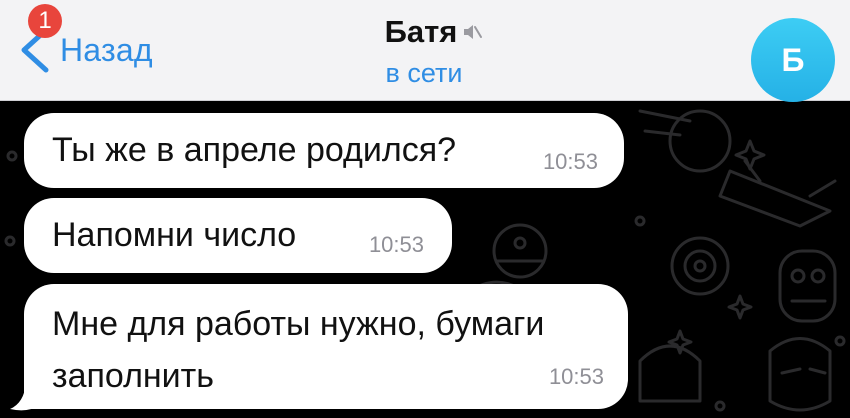 The image size is (850, 418). I want to click on mute-icon, so click(473, 32).